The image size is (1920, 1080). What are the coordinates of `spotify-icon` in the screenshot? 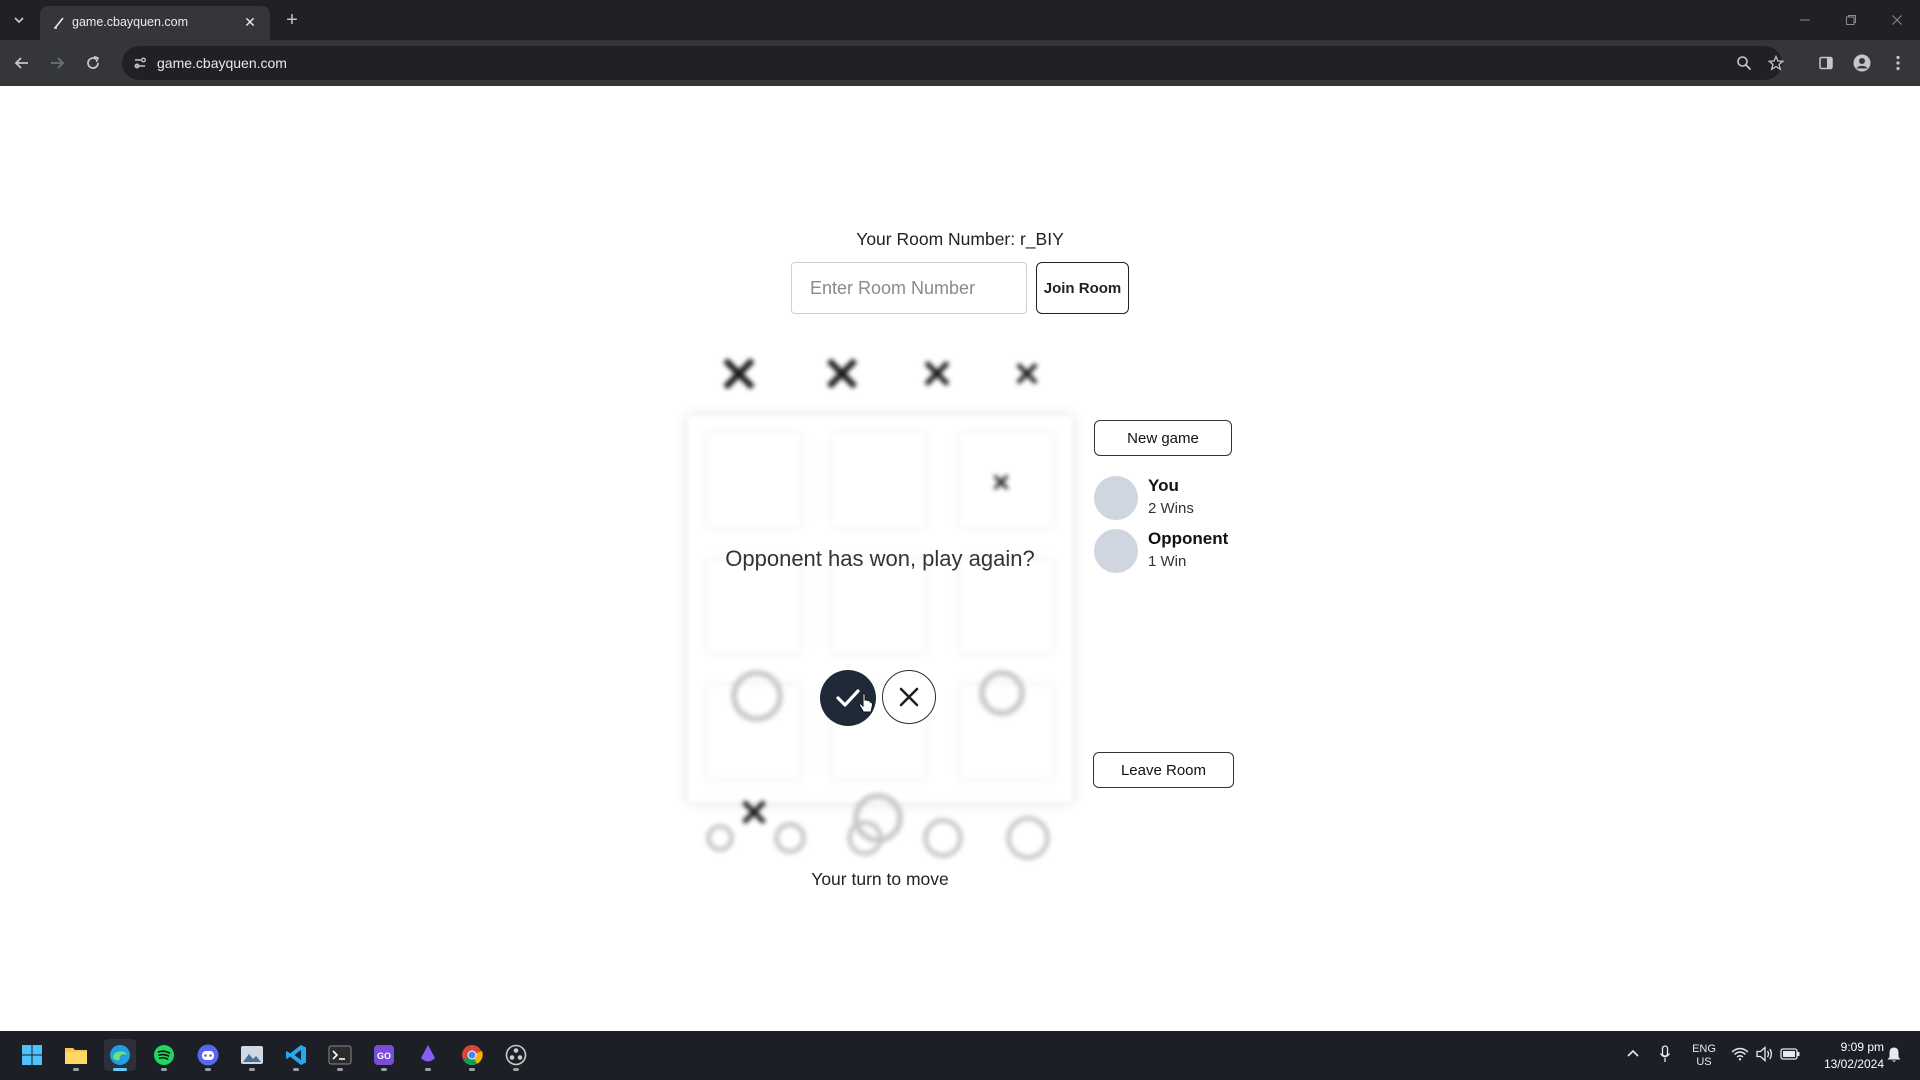 It's located at (164, 1055).